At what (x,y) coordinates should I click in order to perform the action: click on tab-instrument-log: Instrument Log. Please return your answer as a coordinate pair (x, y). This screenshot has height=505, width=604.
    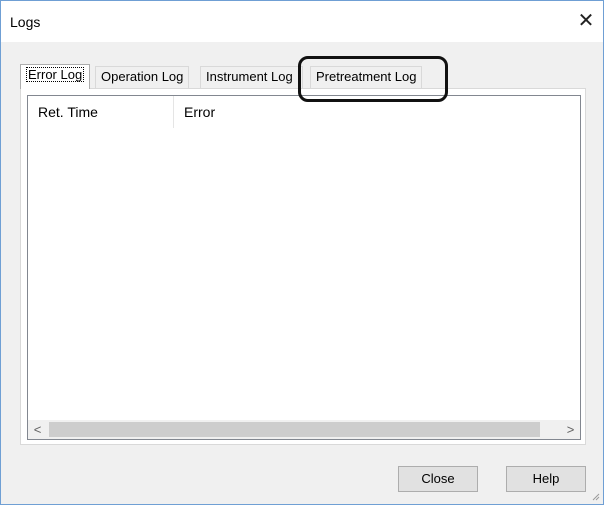
    Looking at the image, I should click on (251, 77).